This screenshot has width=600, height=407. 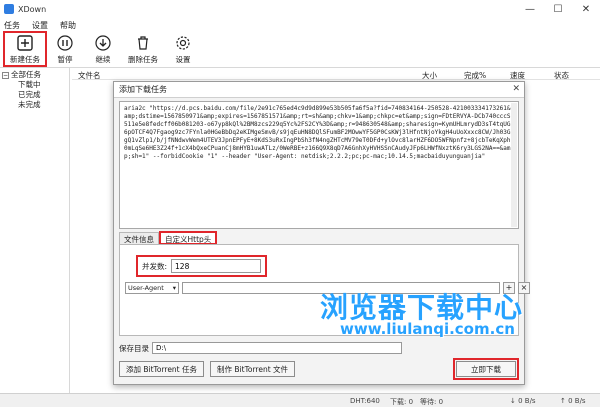 What do you see at coordinates (516, 89) in the screenshot?
I see `dialog-close-icon: ✕` at bounding box center [516, 89].